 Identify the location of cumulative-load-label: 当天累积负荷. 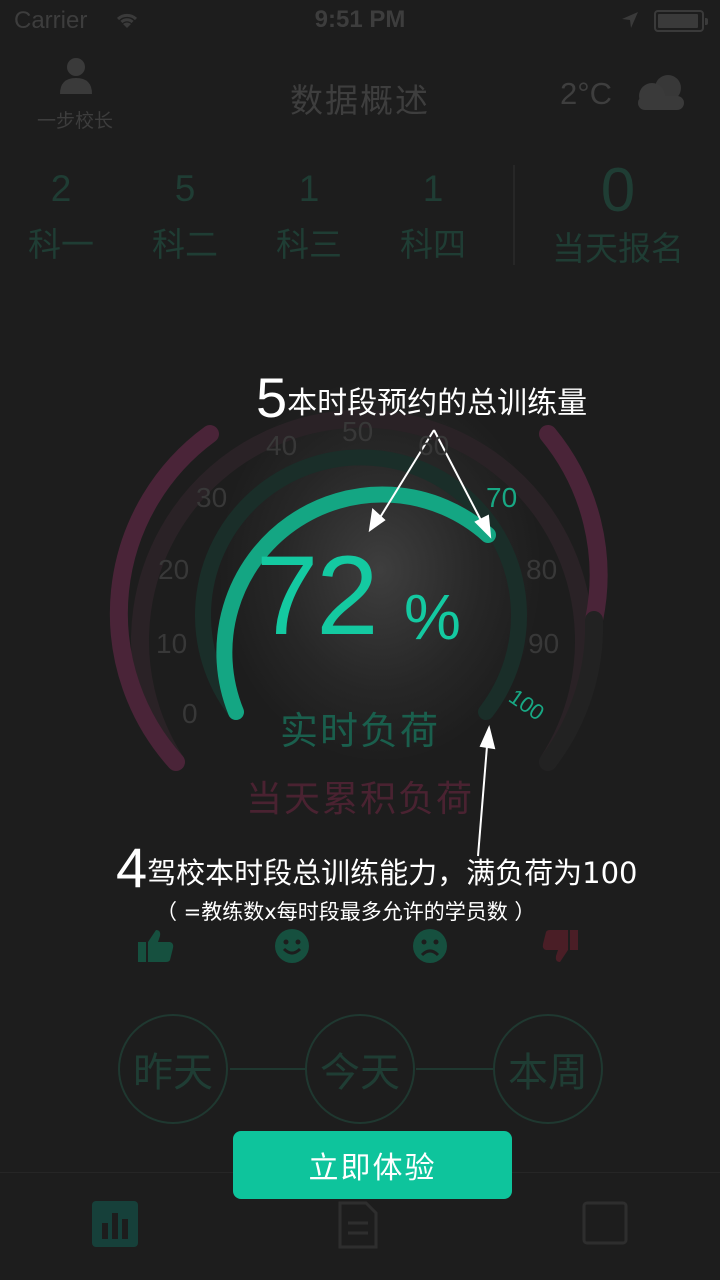
(359, 799).